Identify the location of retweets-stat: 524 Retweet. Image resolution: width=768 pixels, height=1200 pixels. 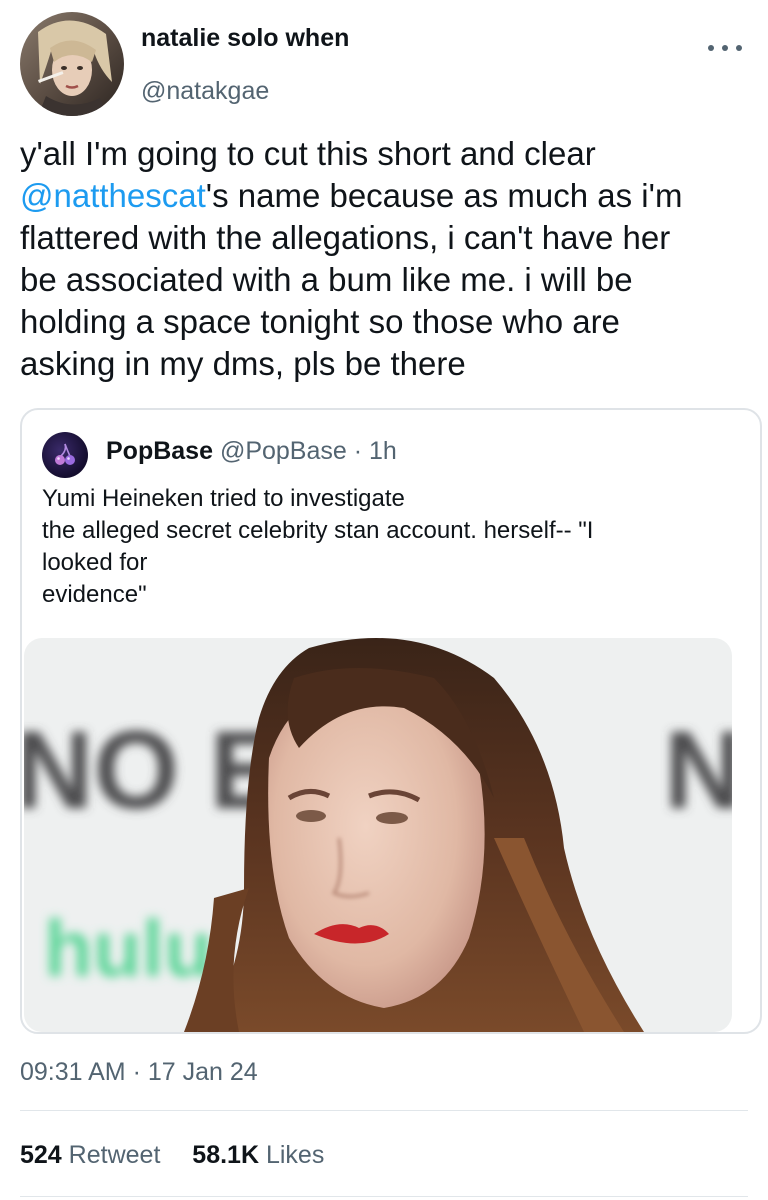
(93, 1155).